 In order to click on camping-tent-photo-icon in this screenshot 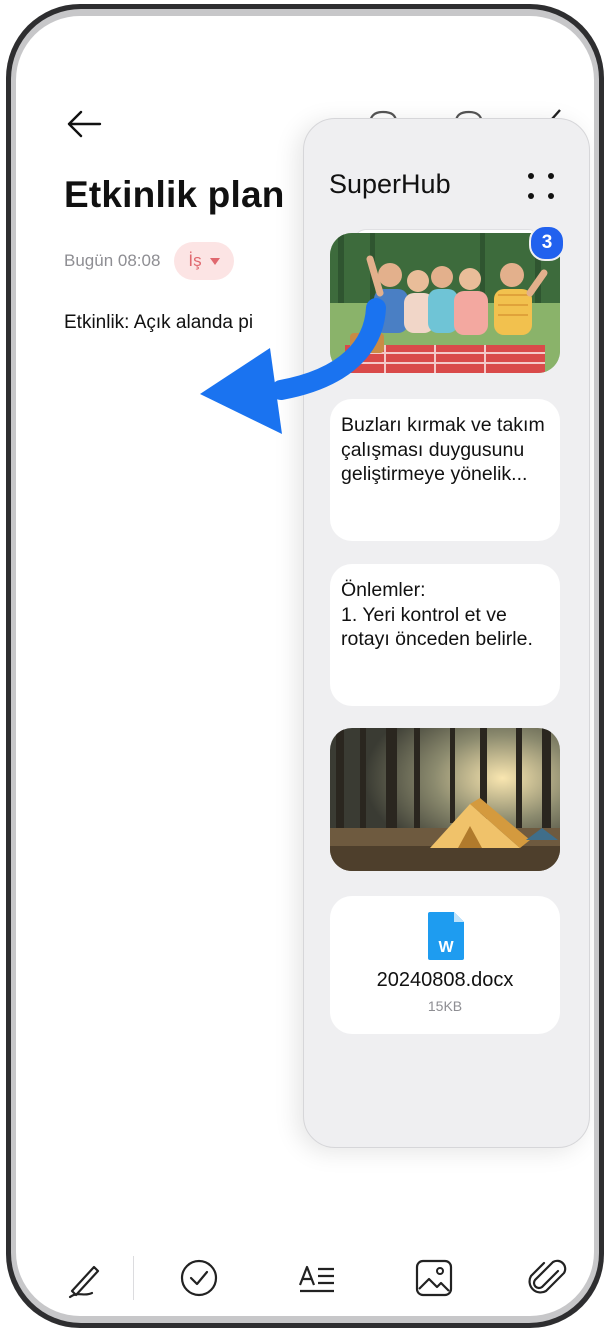, I will do `click(445, 799)`.